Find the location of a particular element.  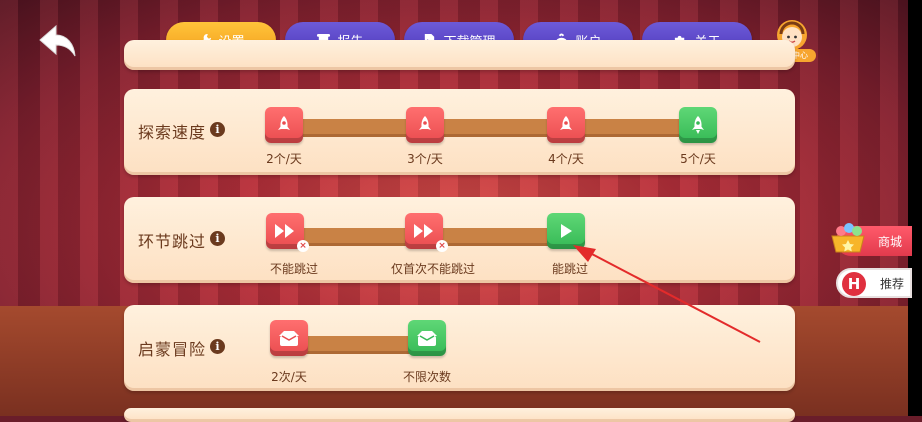

settings-panel-previous is located at coordinates (459, 55).